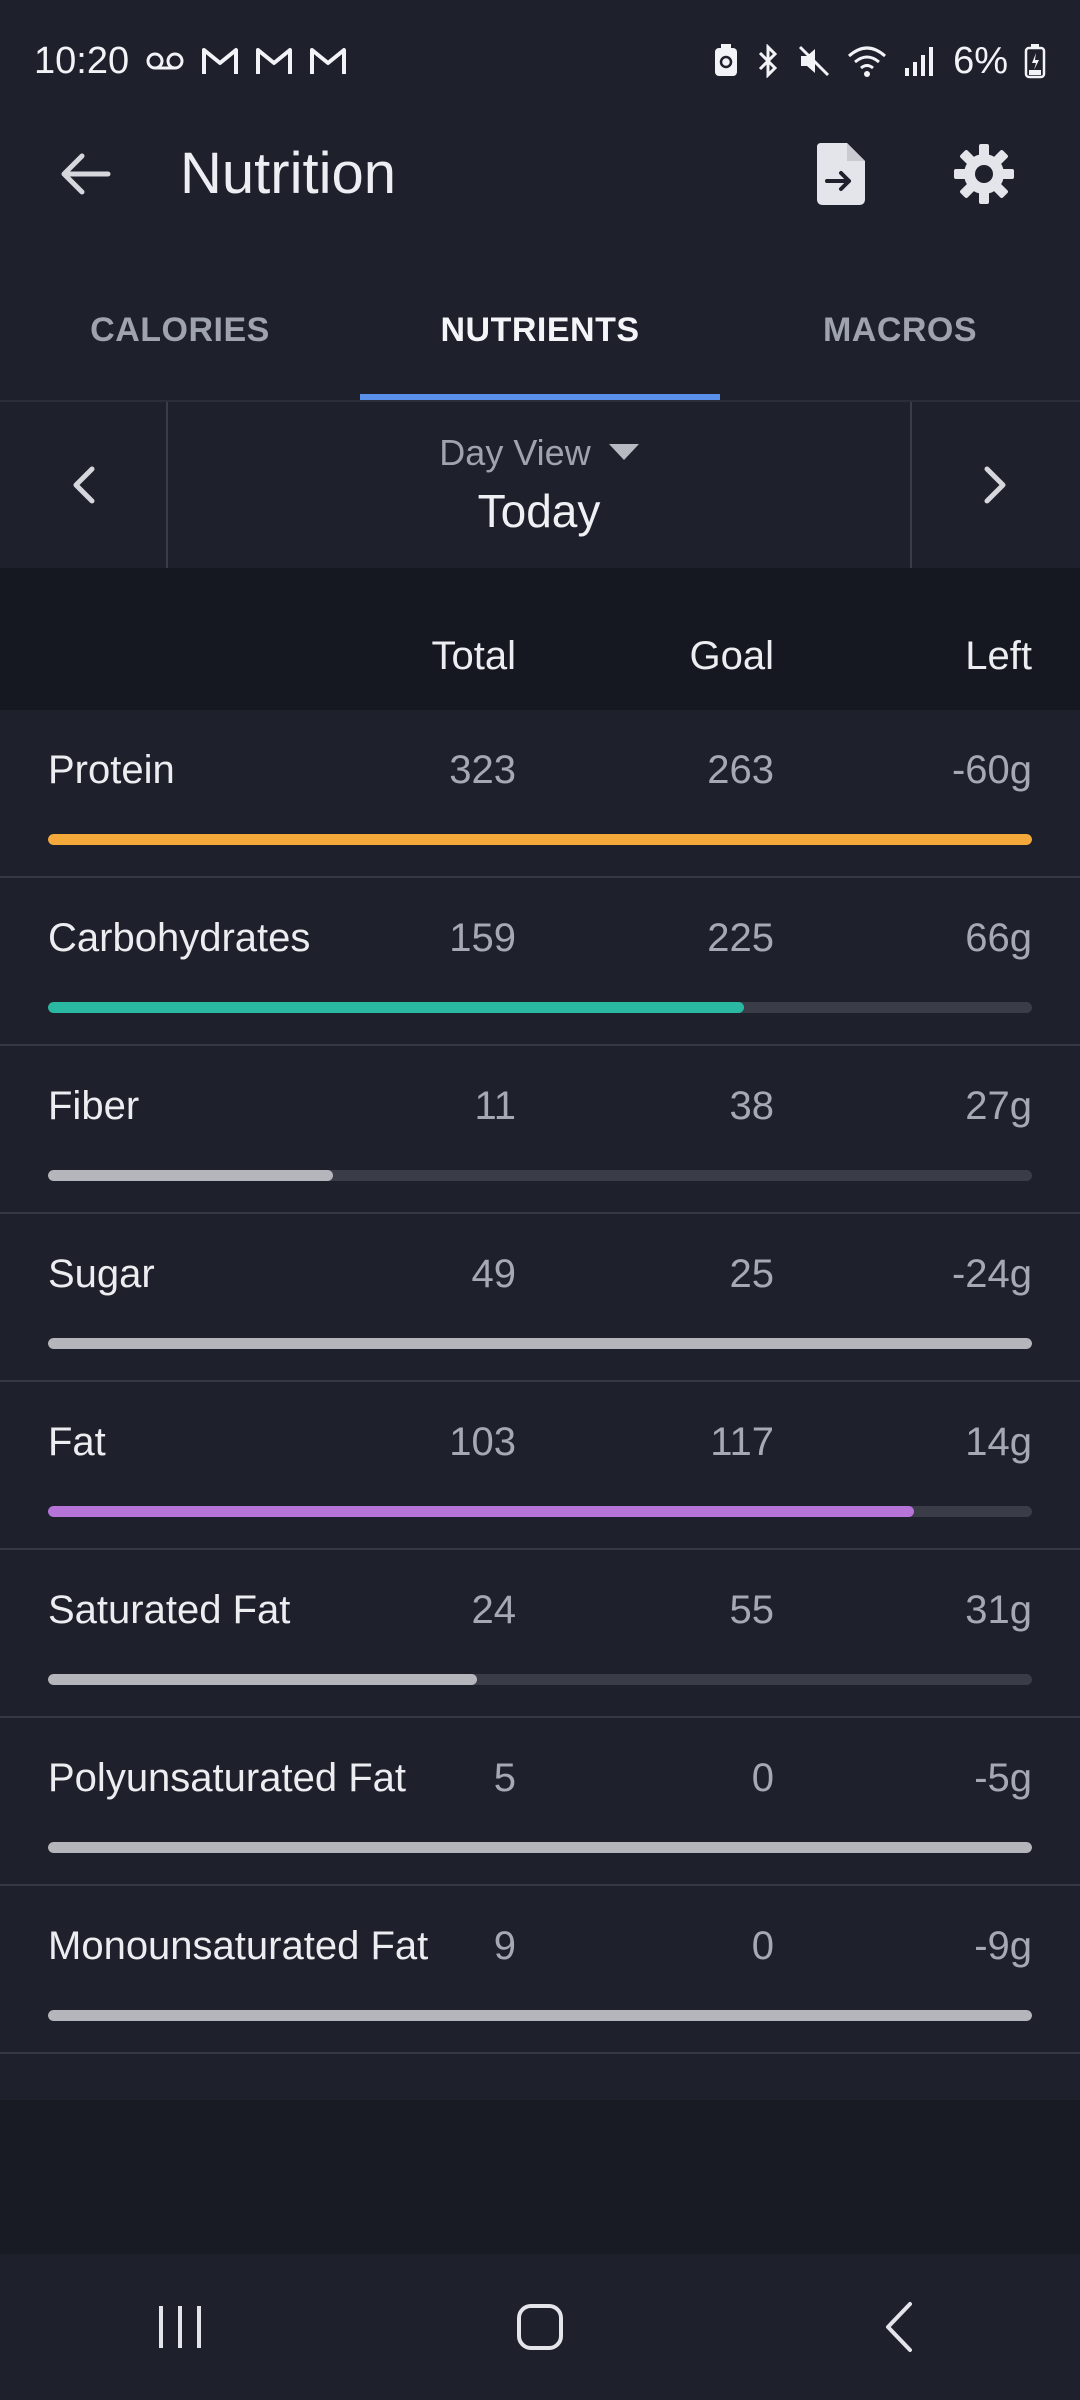 The width and height of the screenshot is (1080, 2400). What do you see at coordinates (540, 2177) in the screenshot?
I see `bottom-spacer` at bounding box center [540, 2177].